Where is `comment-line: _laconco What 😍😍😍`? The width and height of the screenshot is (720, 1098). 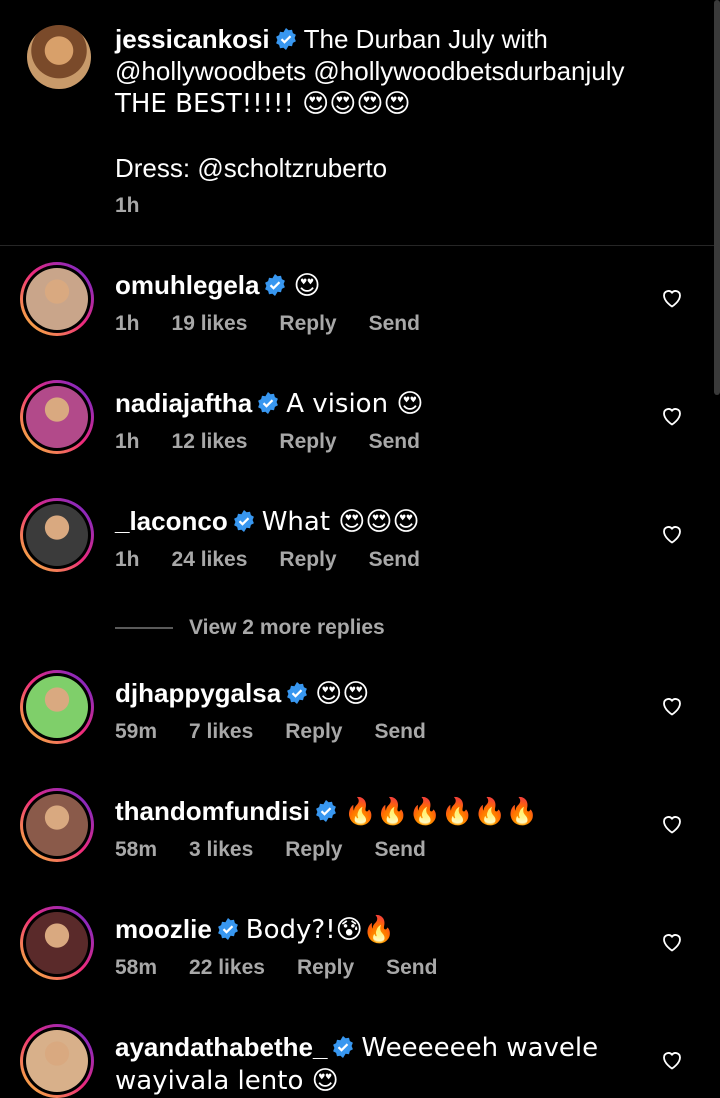
comment-line: _laconco What 😍😍😍 is located at coordinates (267, 521).